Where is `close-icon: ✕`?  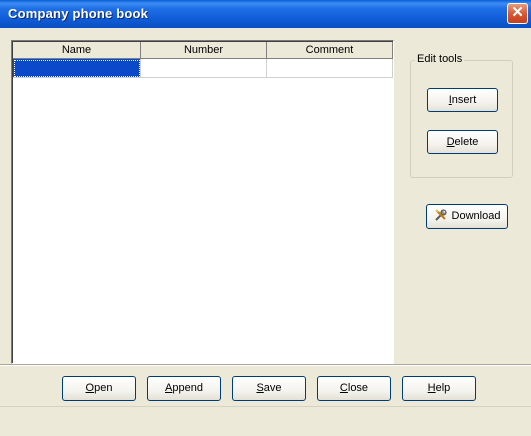 close-icon: ✕ is located at coordinates (517, 12).